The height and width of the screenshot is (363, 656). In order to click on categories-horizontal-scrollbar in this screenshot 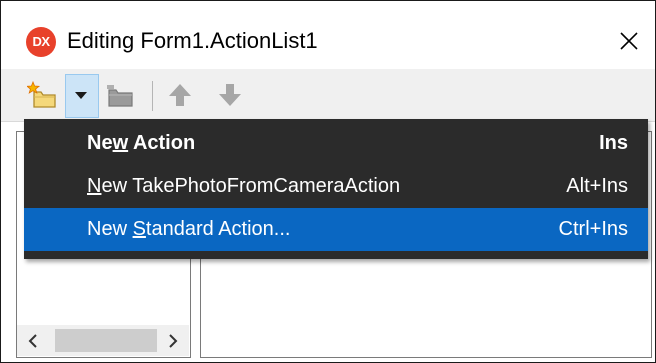, I will do `click(103, 340)`.